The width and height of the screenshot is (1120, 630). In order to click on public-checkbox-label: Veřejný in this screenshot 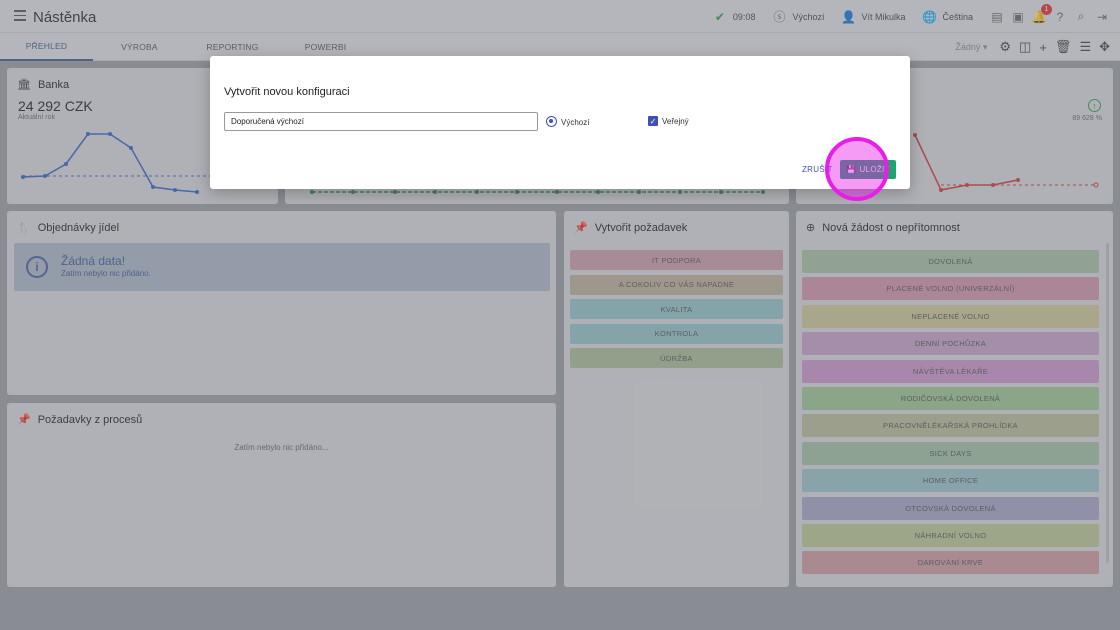, I will do `click(675, 121)`.